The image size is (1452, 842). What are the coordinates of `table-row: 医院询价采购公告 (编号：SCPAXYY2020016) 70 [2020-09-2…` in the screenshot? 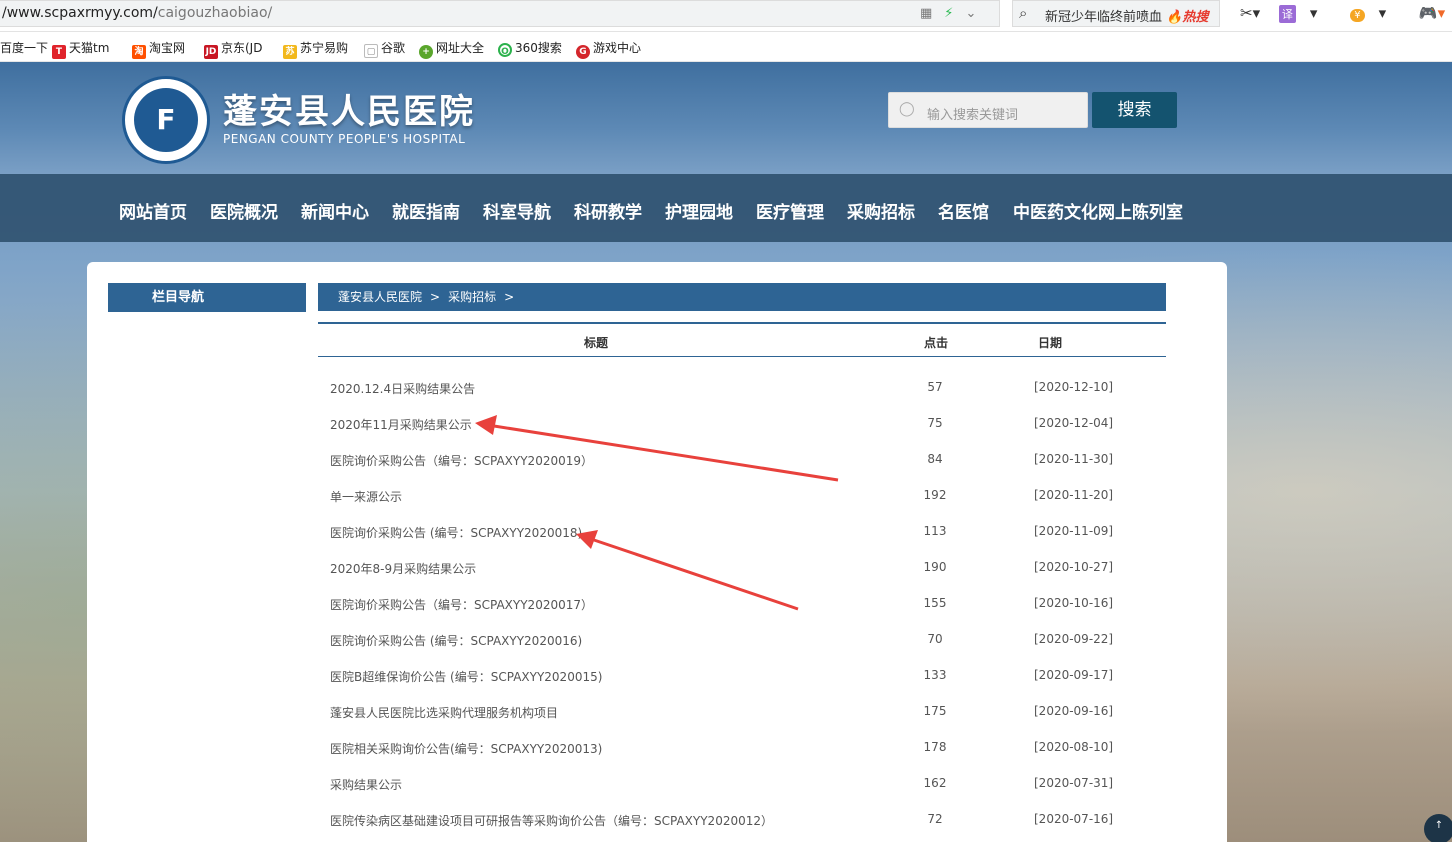 It's located at (742, 650).